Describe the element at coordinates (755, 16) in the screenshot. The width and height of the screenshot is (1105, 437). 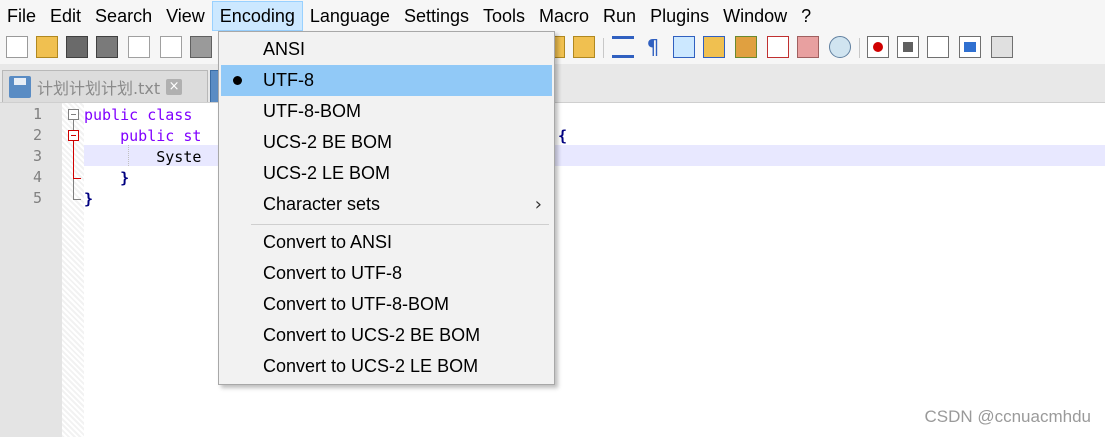
I see `menu-window: Window` at that location.